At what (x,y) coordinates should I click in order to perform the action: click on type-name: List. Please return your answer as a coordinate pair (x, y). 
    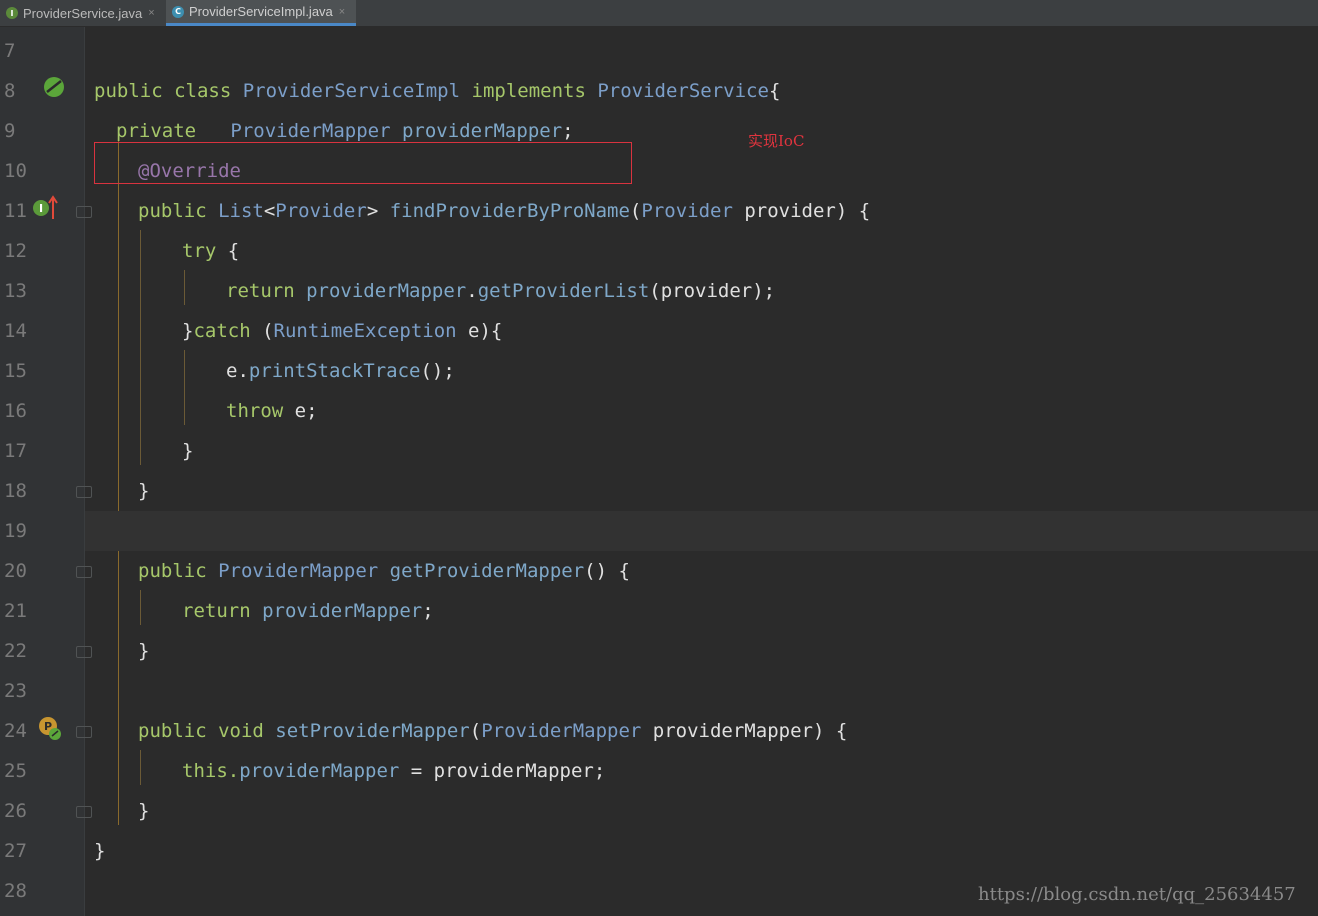
    Looking at the image, I should click on (241, 211).